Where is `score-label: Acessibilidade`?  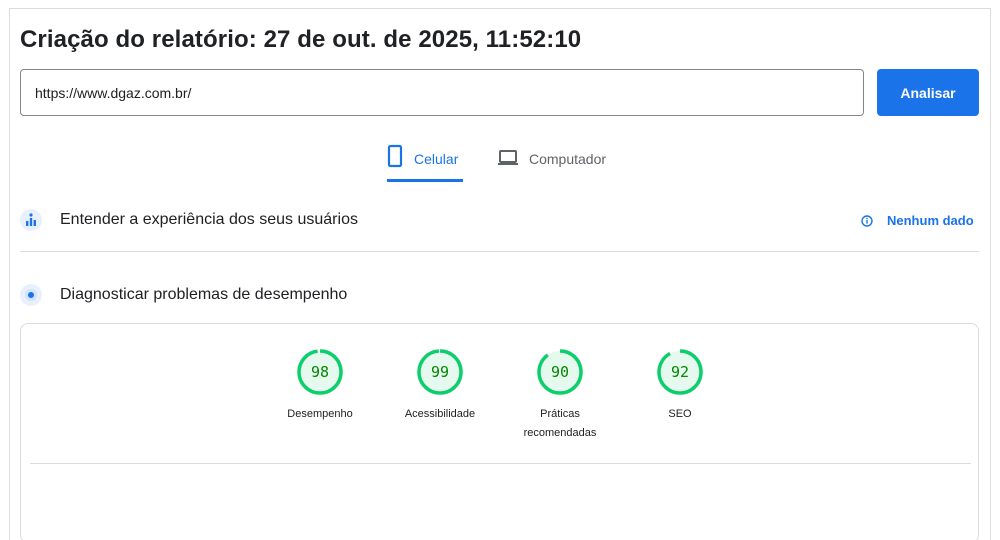 score-label: Acessibilidade is located at coordinates (440, 414).